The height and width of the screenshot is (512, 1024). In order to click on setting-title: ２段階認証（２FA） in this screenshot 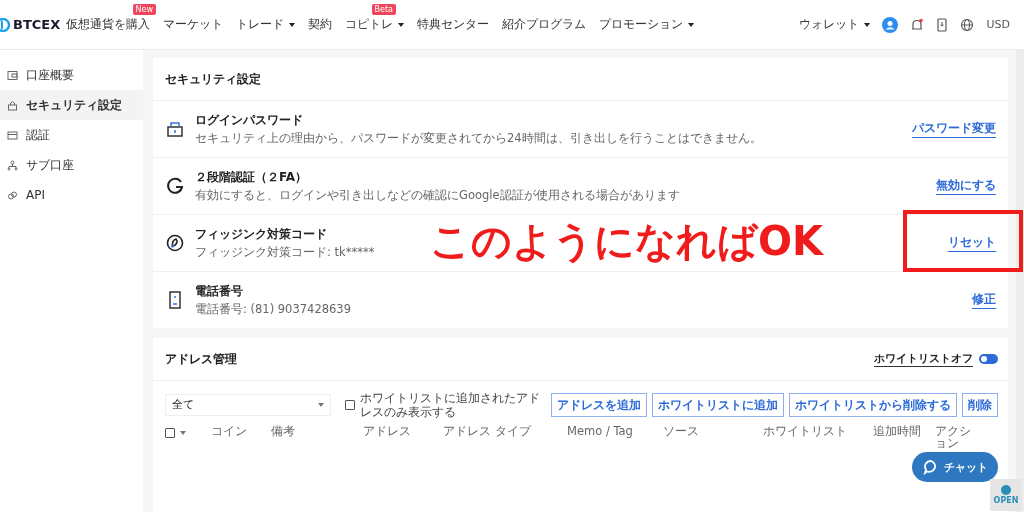, I will do `click(252, 177)`.